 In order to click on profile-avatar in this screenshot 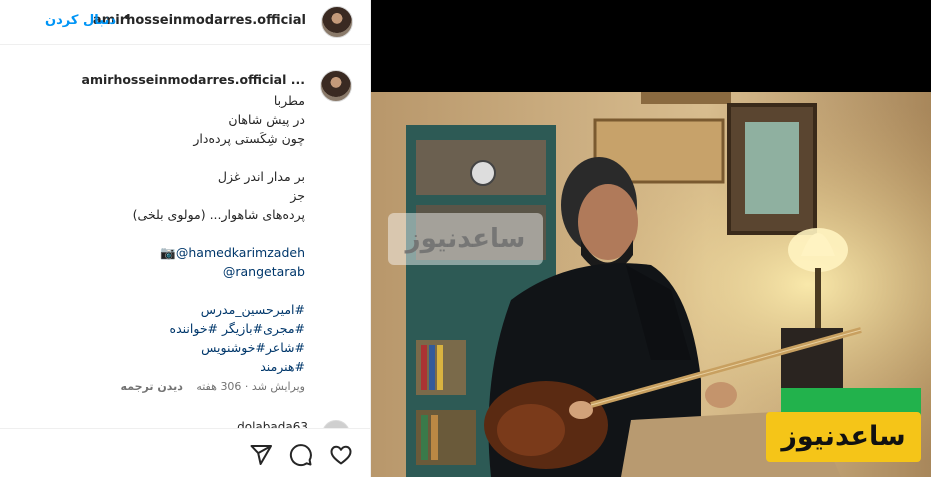, I will do `click(337, 22)`.